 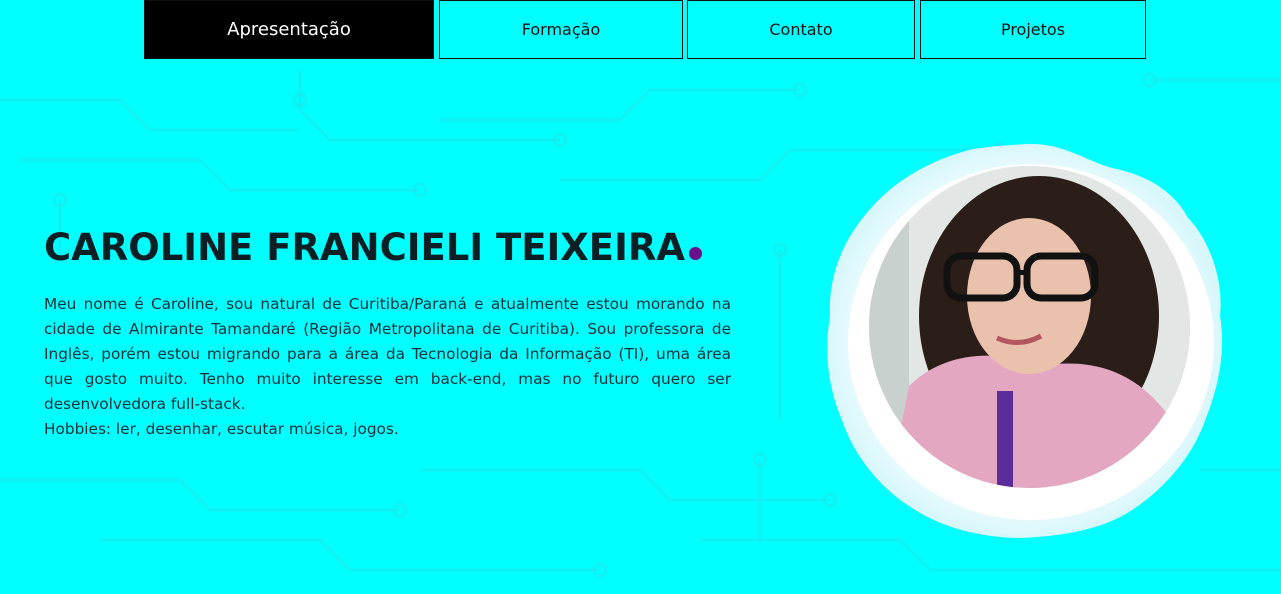 I want to click on person-illustration, so click(x=1029, y=327).